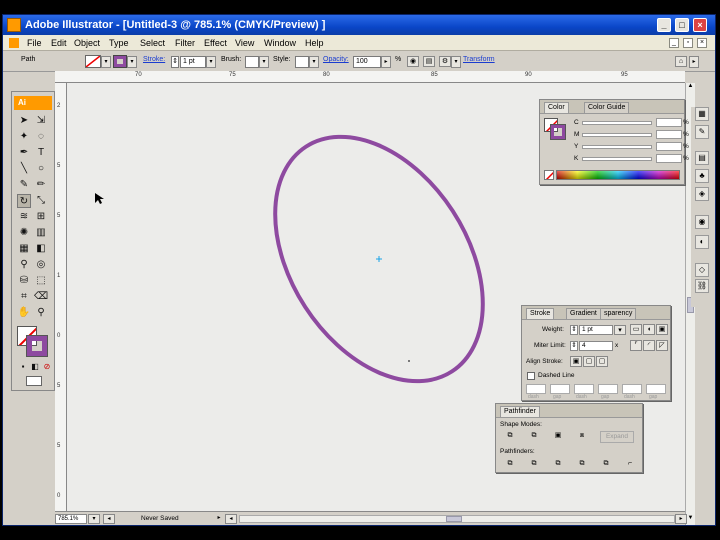  Describe the element at coordinates (662, 329) in the screenshot. I see `cap-square-icon: ▣` at that location.